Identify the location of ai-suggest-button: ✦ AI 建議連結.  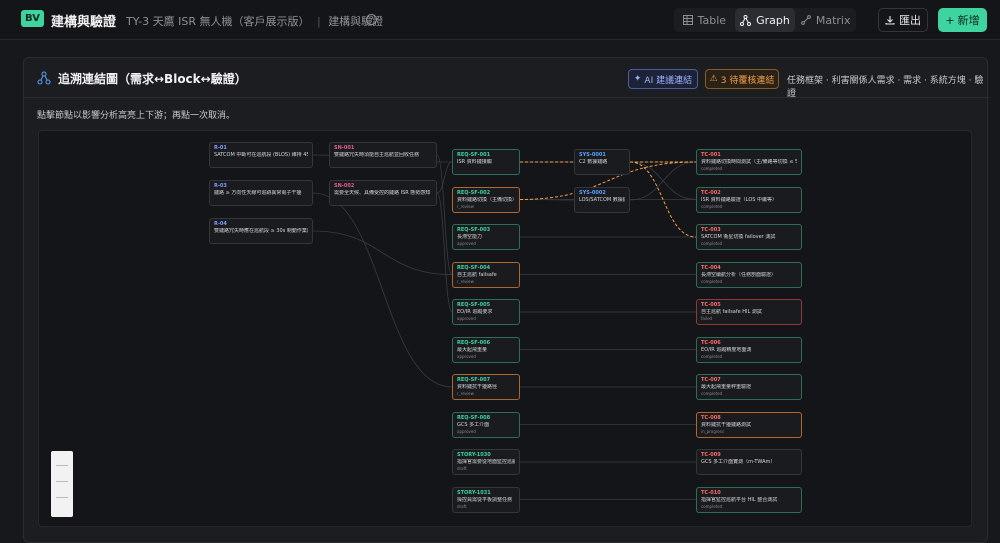
(663, 79).